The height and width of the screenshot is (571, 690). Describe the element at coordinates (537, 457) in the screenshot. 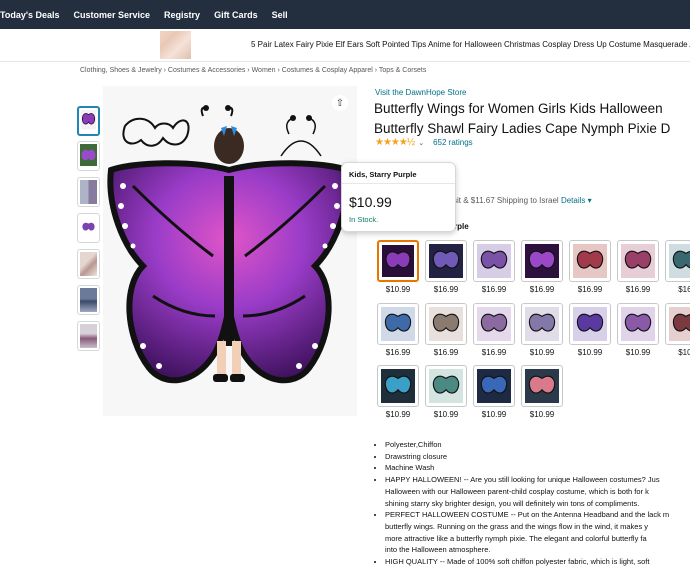

I see `feature-bullet: Drawstring closure` at that location.